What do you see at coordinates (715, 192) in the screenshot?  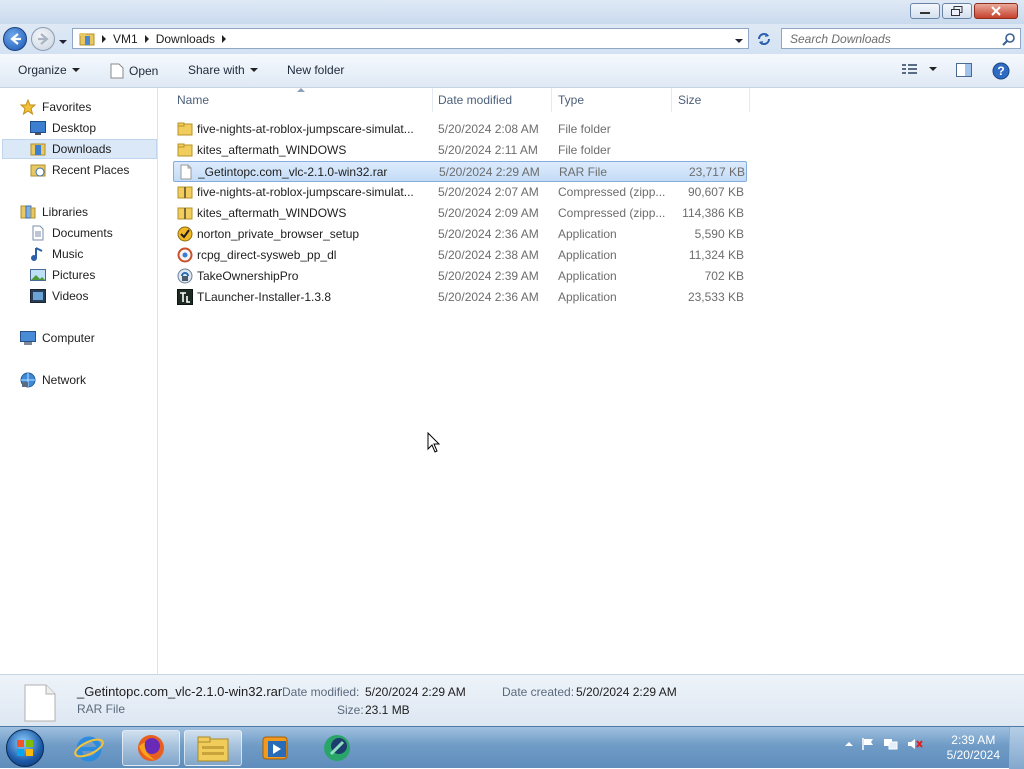 I see `file-size: 90,607 KB` at bounding box center [715, 192].